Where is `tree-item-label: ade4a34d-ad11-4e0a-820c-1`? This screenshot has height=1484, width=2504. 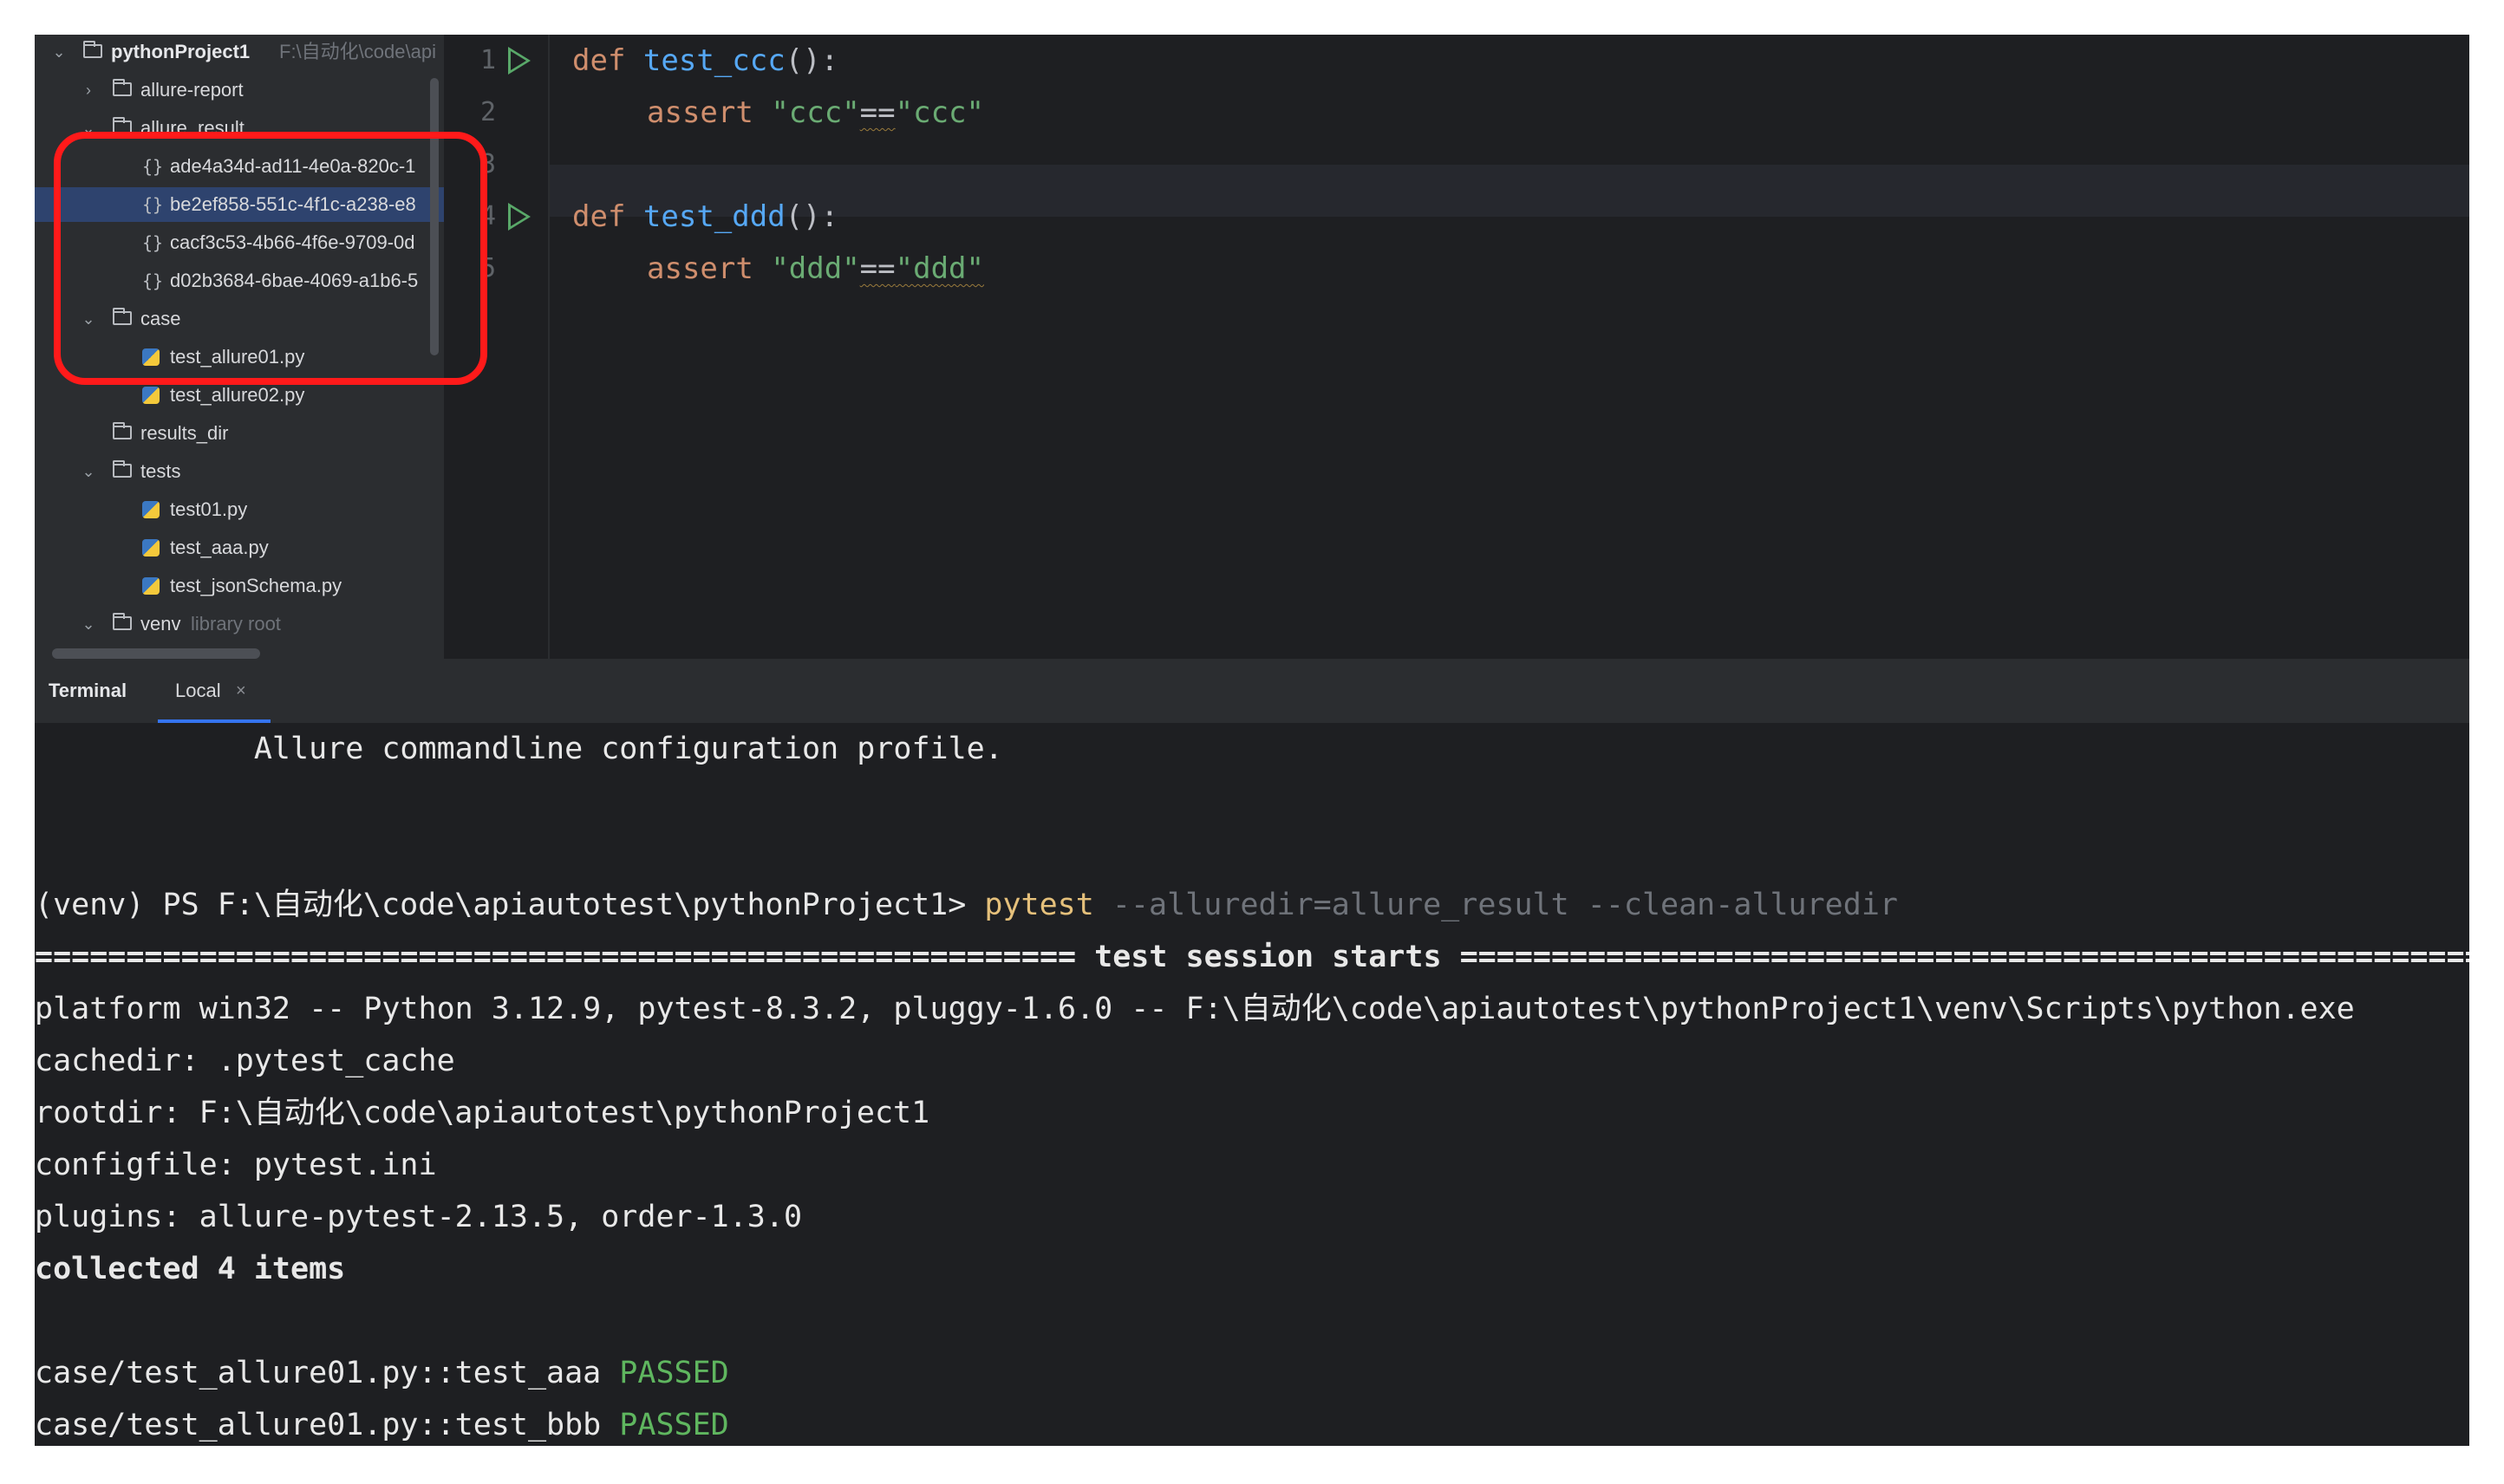 tree-item-label: ade4a34d-ad11-4e0a-820c-1 is located at coordinates (293, 166).